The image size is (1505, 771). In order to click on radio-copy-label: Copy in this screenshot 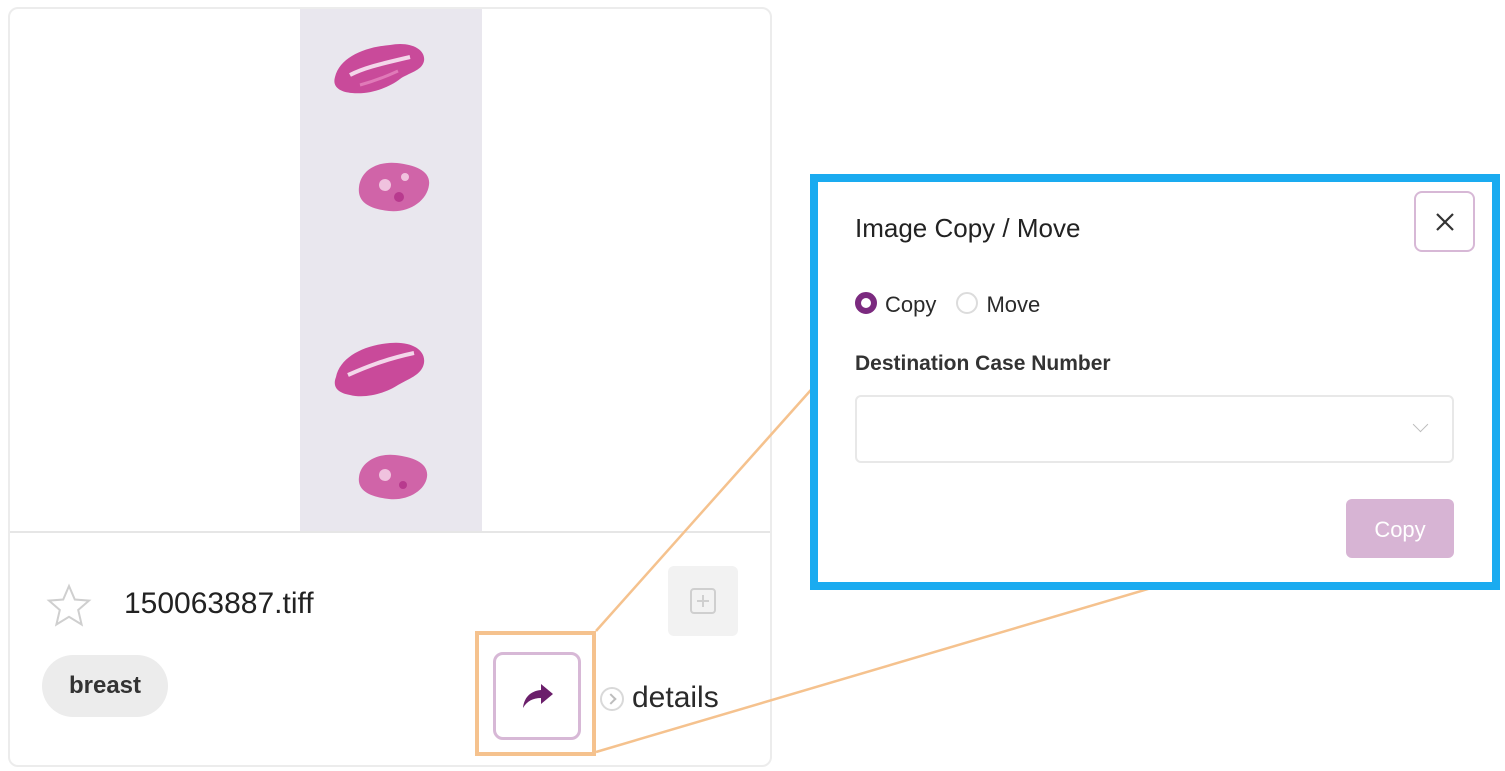, I will do `click(910, 304)`.